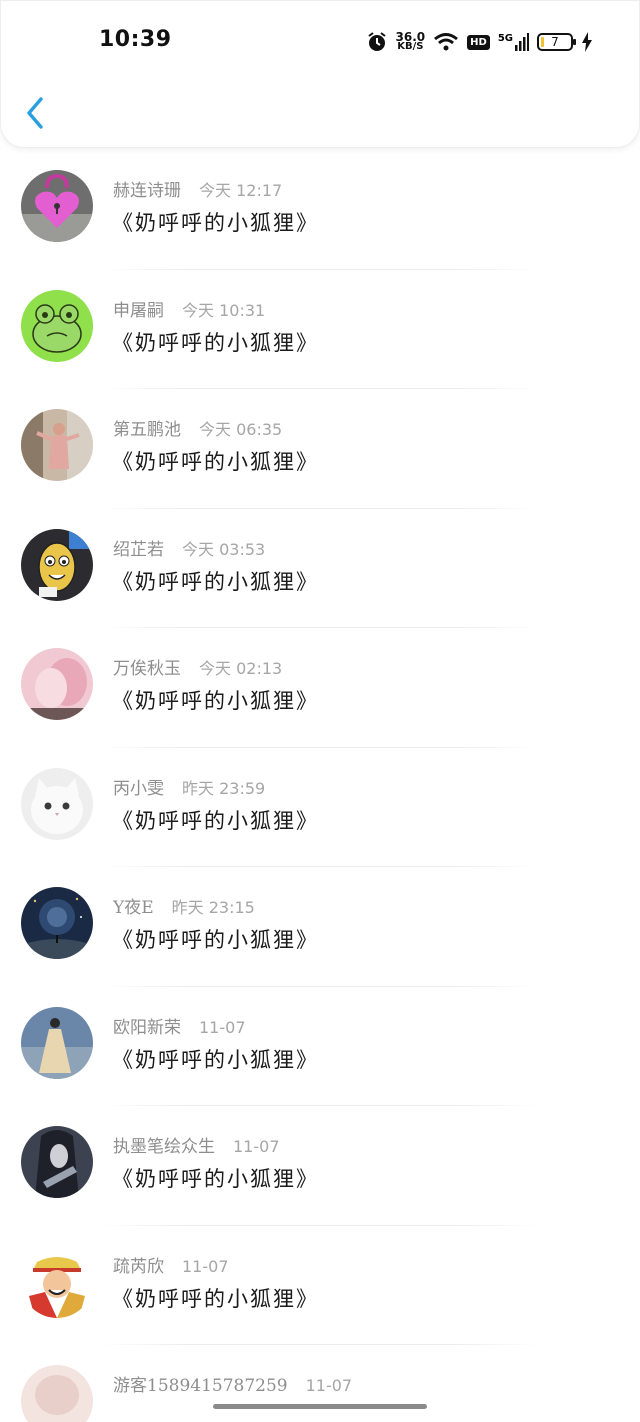 Image resolution: width=640 pixels, height=1422 pixels. Describe the element at coordinates (213, 907) in the screenshot. I see `message-time: 昨天 23:15` at that location.